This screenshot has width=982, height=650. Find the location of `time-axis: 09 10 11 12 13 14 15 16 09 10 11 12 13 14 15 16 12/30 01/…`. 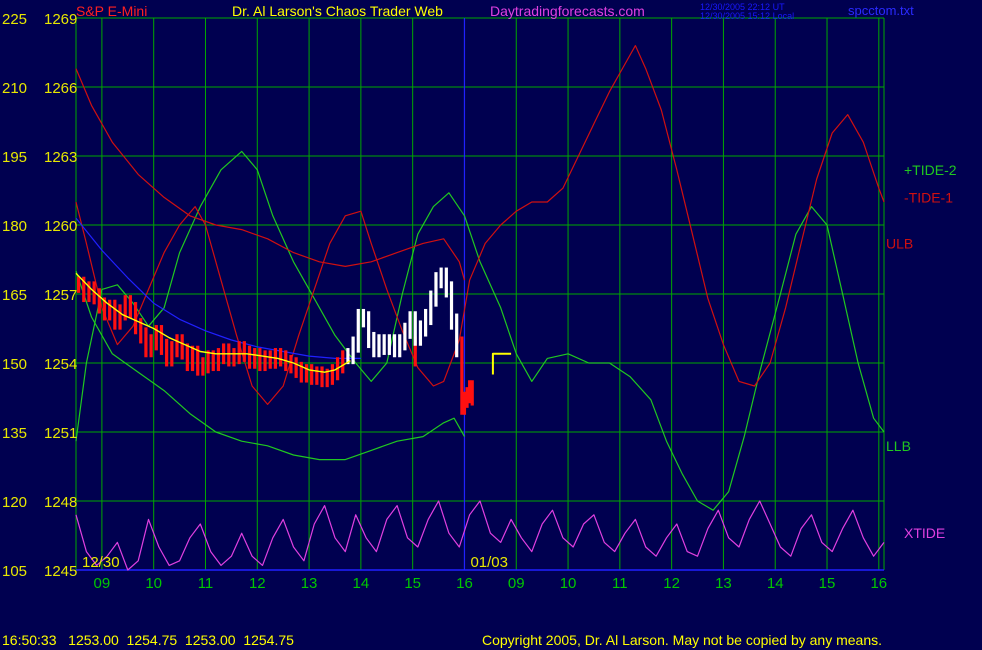

time-axis: 09 10 11 12 13 14 15 16 09 10 11 12 13 14 15 16 12/30 01/… is located at coordinates (484, 573).